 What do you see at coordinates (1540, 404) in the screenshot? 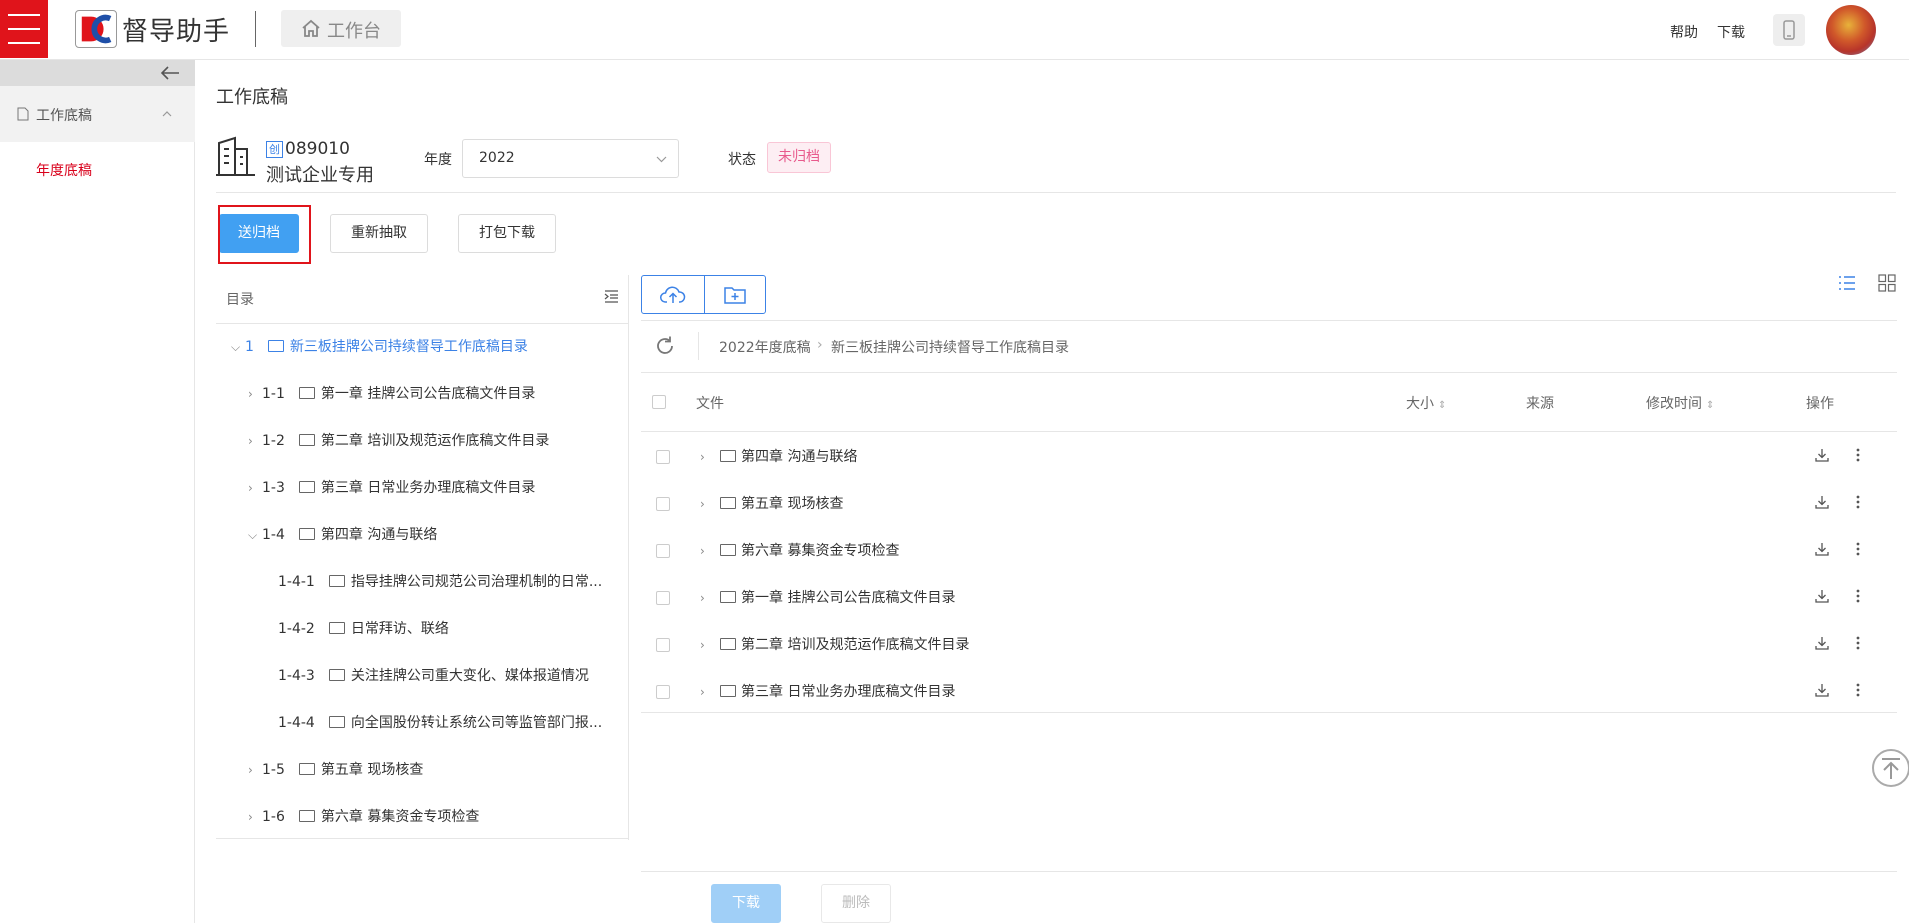
I see `column-header-source: 来源` at bounding box center [1540, 404].